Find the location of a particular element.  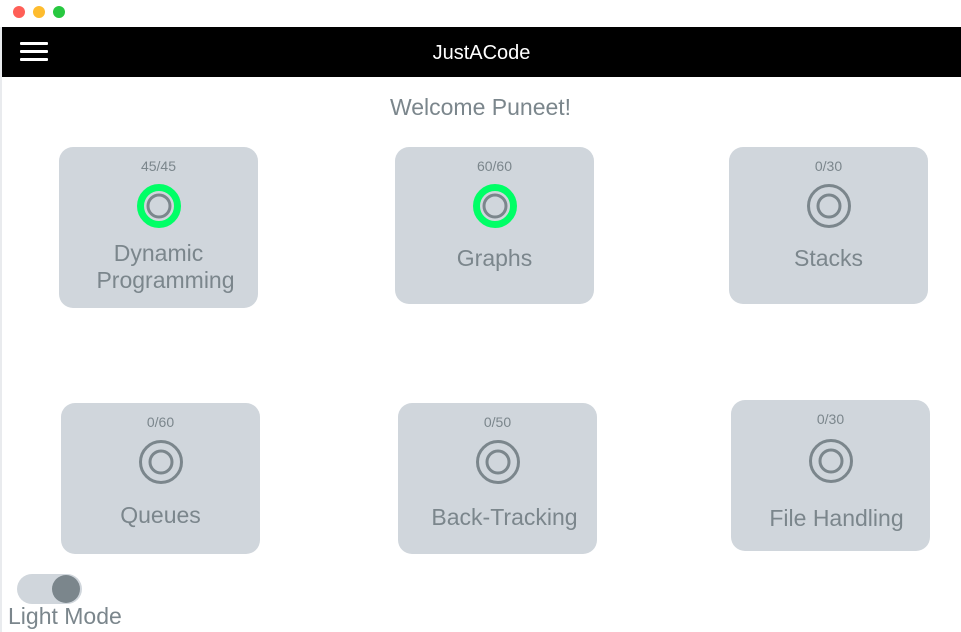

topic-progress-count: 60/60 is located at coordinates (494, 166).